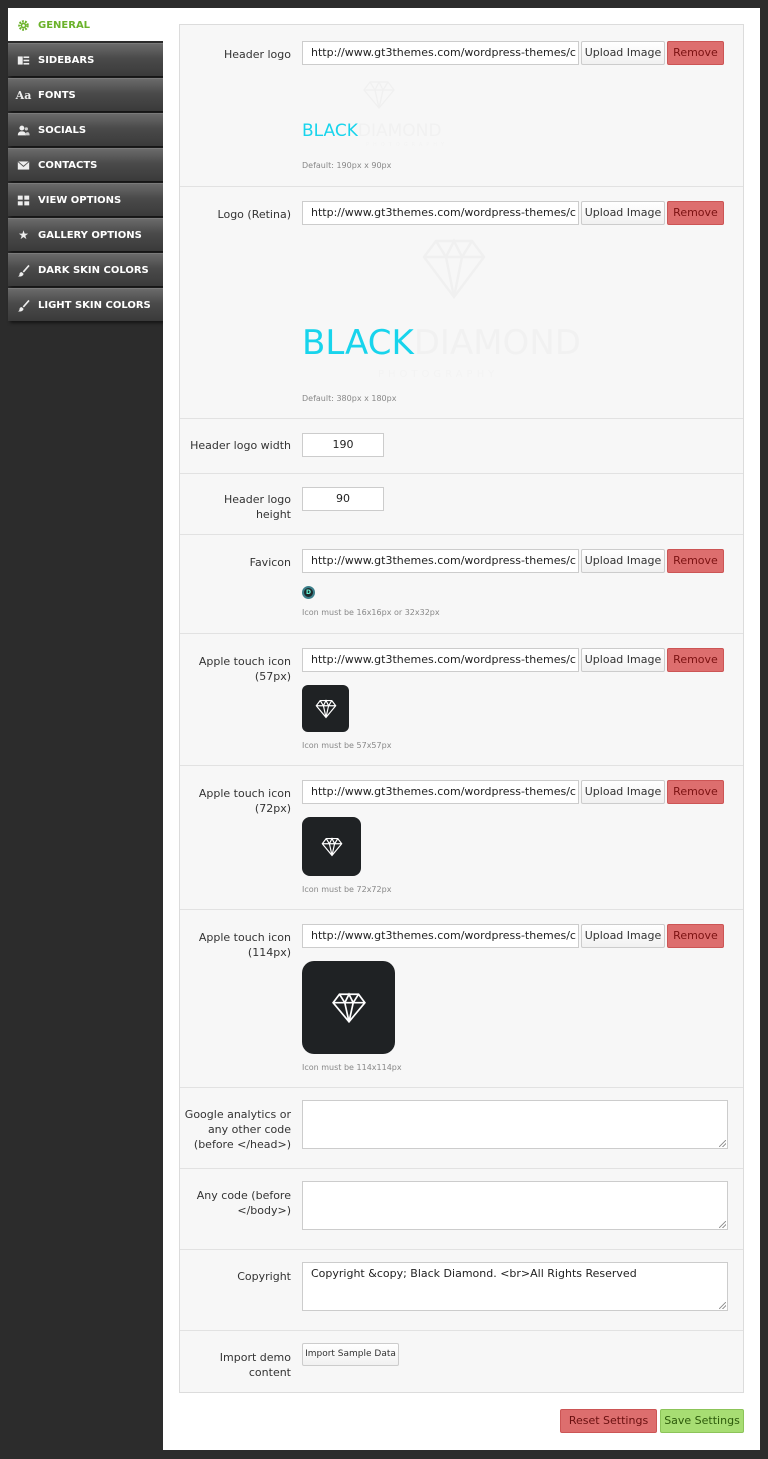  What do you see at coordinates (352, 1067) in the screenshot?
I see `field-note: Icon must be 114x114px` at bounding box center [352, 1067].